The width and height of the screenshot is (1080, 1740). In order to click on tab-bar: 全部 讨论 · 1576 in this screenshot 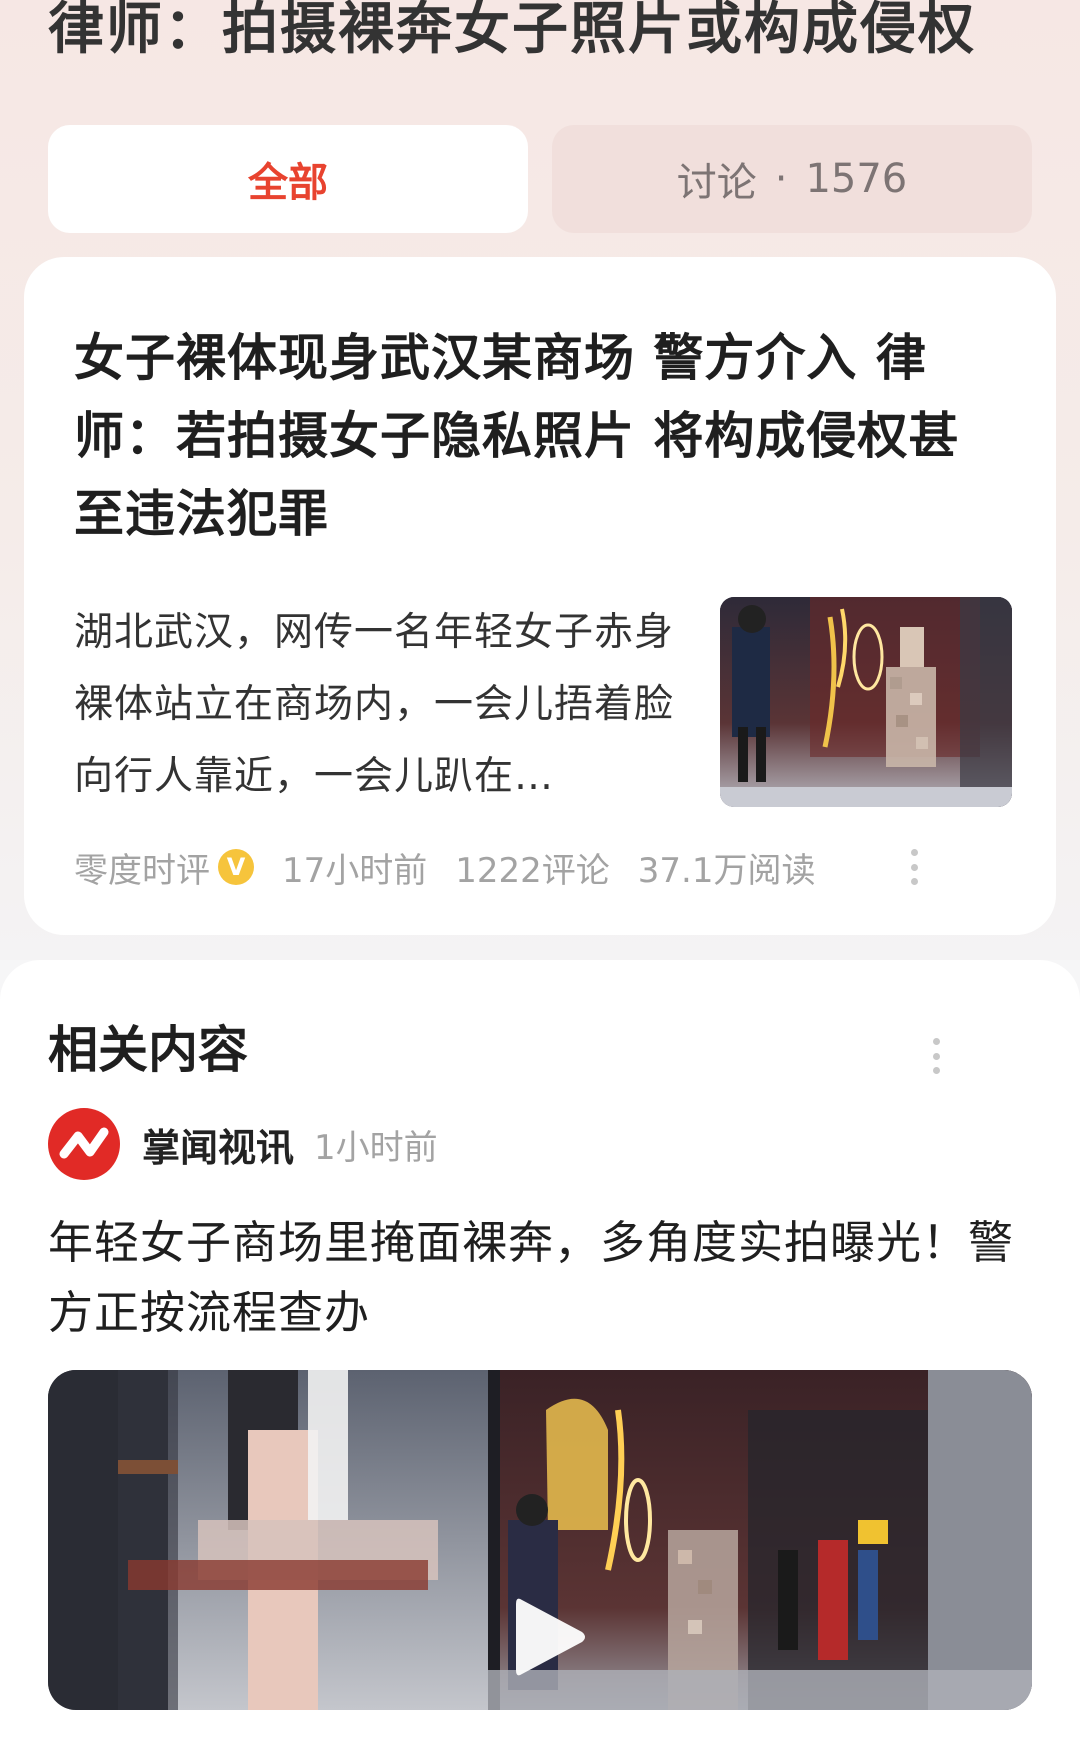, I will do `click(540, 179)`.